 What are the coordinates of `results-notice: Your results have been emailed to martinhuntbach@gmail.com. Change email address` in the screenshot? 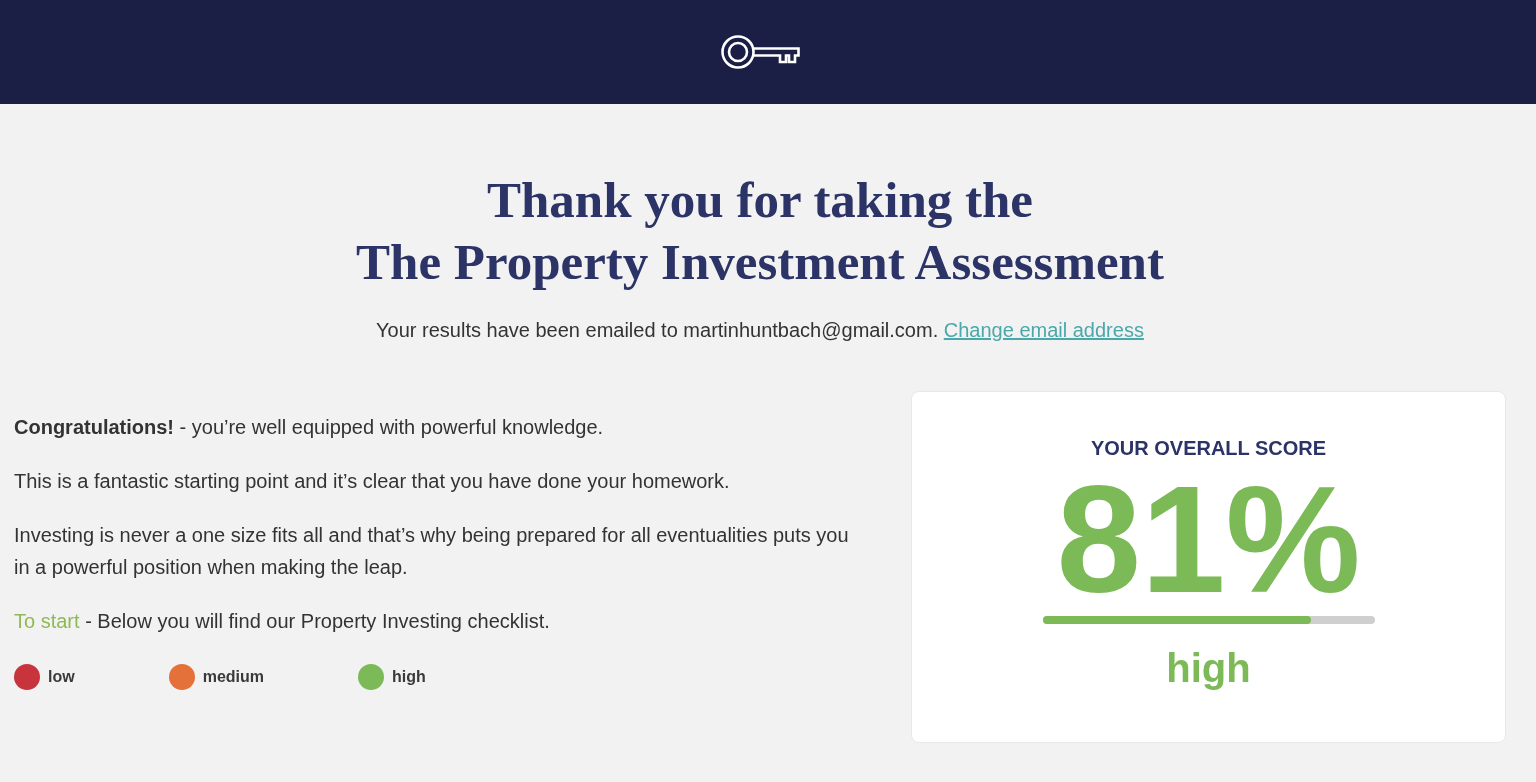 It's located at (760, 330).